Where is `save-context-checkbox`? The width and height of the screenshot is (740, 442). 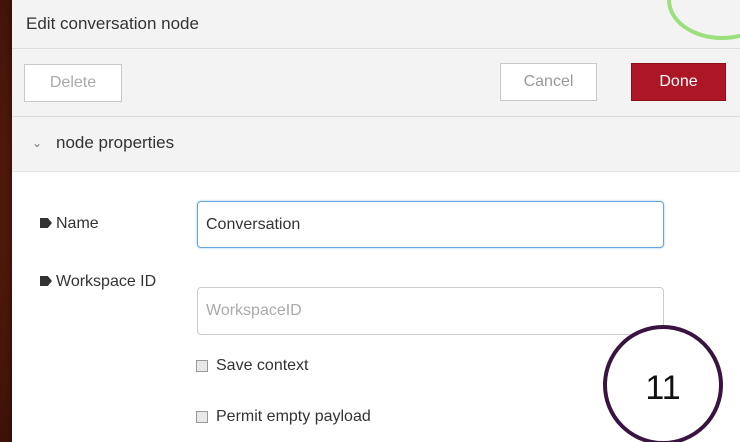 save-context-checkbox is located at coordinates (202, 366).